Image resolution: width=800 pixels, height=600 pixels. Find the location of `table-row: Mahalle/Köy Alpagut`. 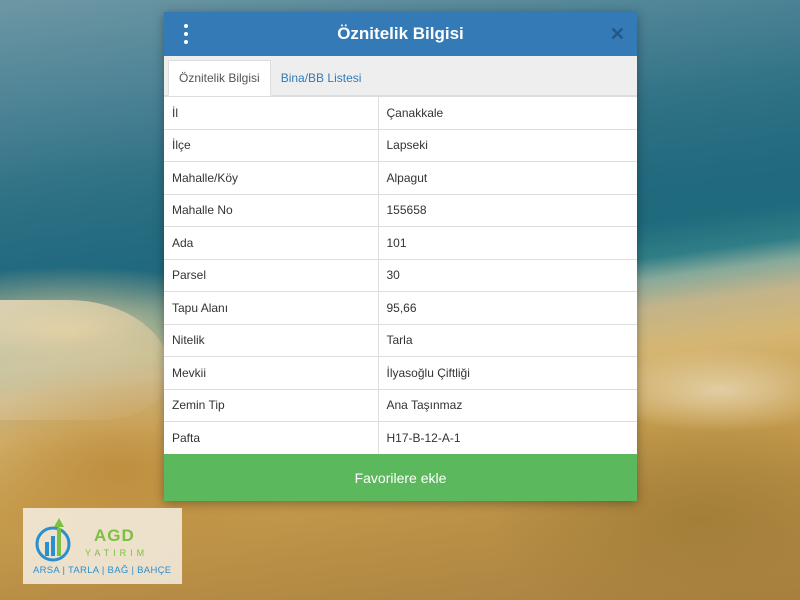

table-row: Mahalle/Köy Alpagut is located at coordinates (400, 177).